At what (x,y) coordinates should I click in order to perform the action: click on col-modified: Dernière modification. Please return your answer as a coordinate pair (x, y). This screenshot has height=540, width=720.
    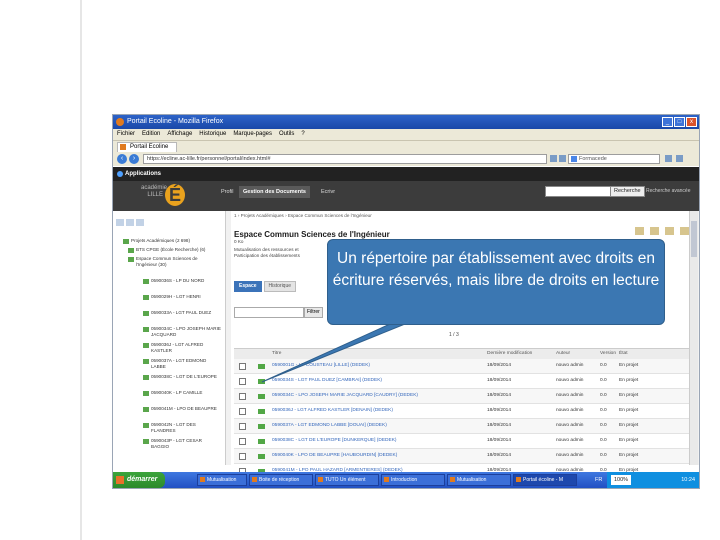
    Looking at the image, I should click on (509, 354).